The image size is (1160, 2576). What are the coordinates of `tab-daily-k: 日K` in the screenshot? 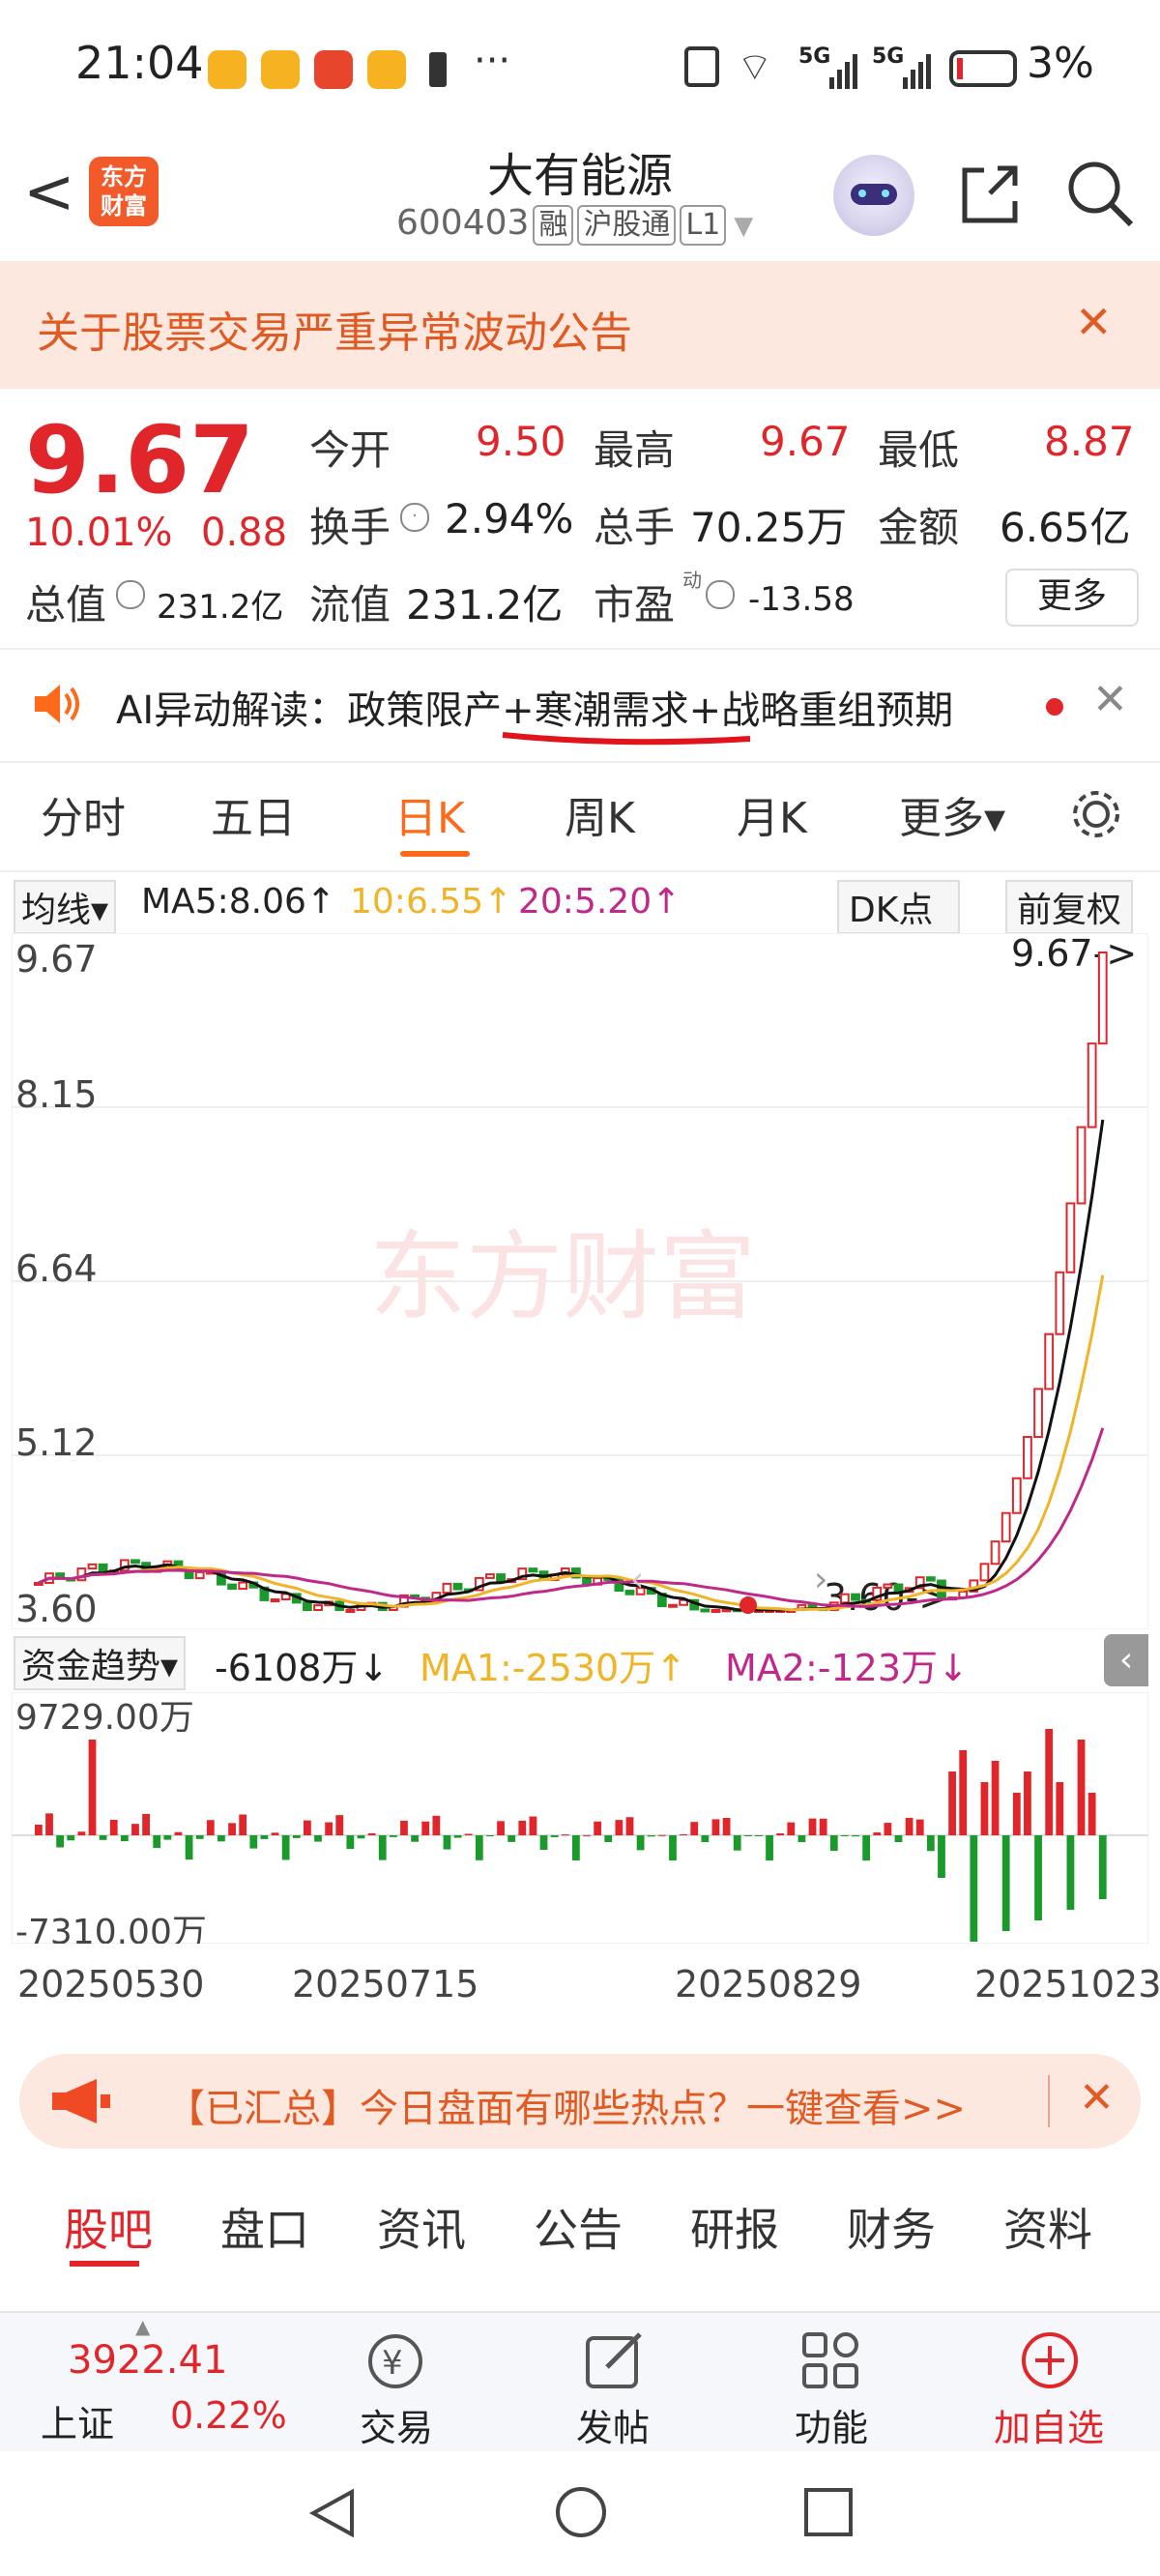 It's located at (429, 814).